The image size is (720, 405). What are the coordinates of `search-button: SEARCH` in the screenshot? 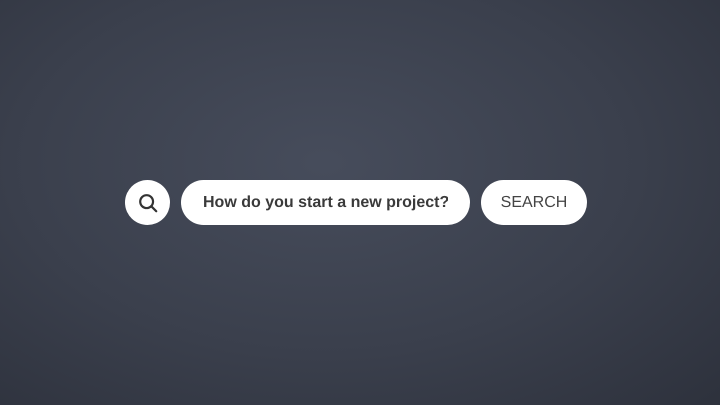 It's located at (534, 202).